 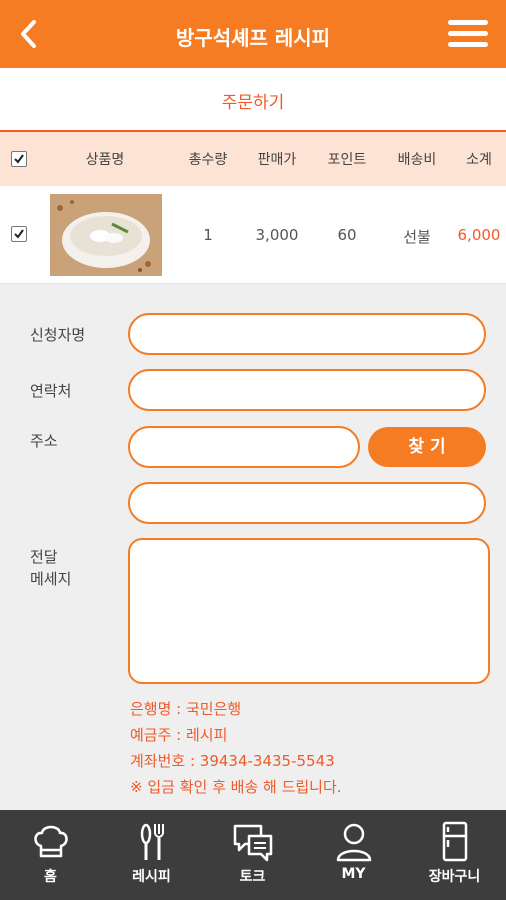 I want to click on tab-cart-label: 장바구니, so click(x=454, y=877).